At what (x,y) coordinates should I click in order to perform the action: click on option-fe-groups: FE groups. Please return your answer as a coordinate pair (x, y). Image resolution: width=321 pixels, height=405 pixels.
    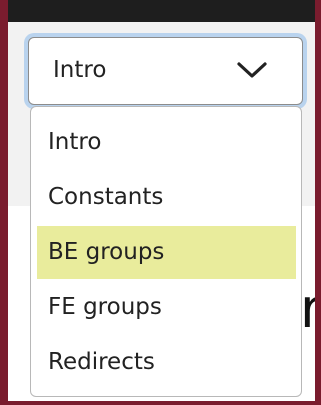
    Looking at the image, I should click on (166, 307).